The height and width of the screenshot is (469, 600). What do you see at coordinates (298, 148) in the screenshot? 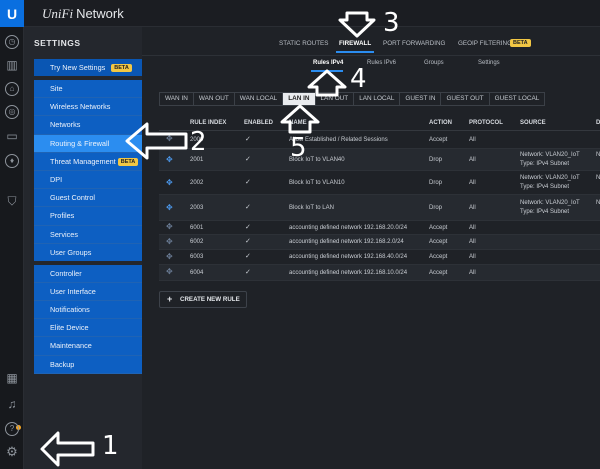
I see `annotation-number-5: 5` at bounding box center [298, 148].